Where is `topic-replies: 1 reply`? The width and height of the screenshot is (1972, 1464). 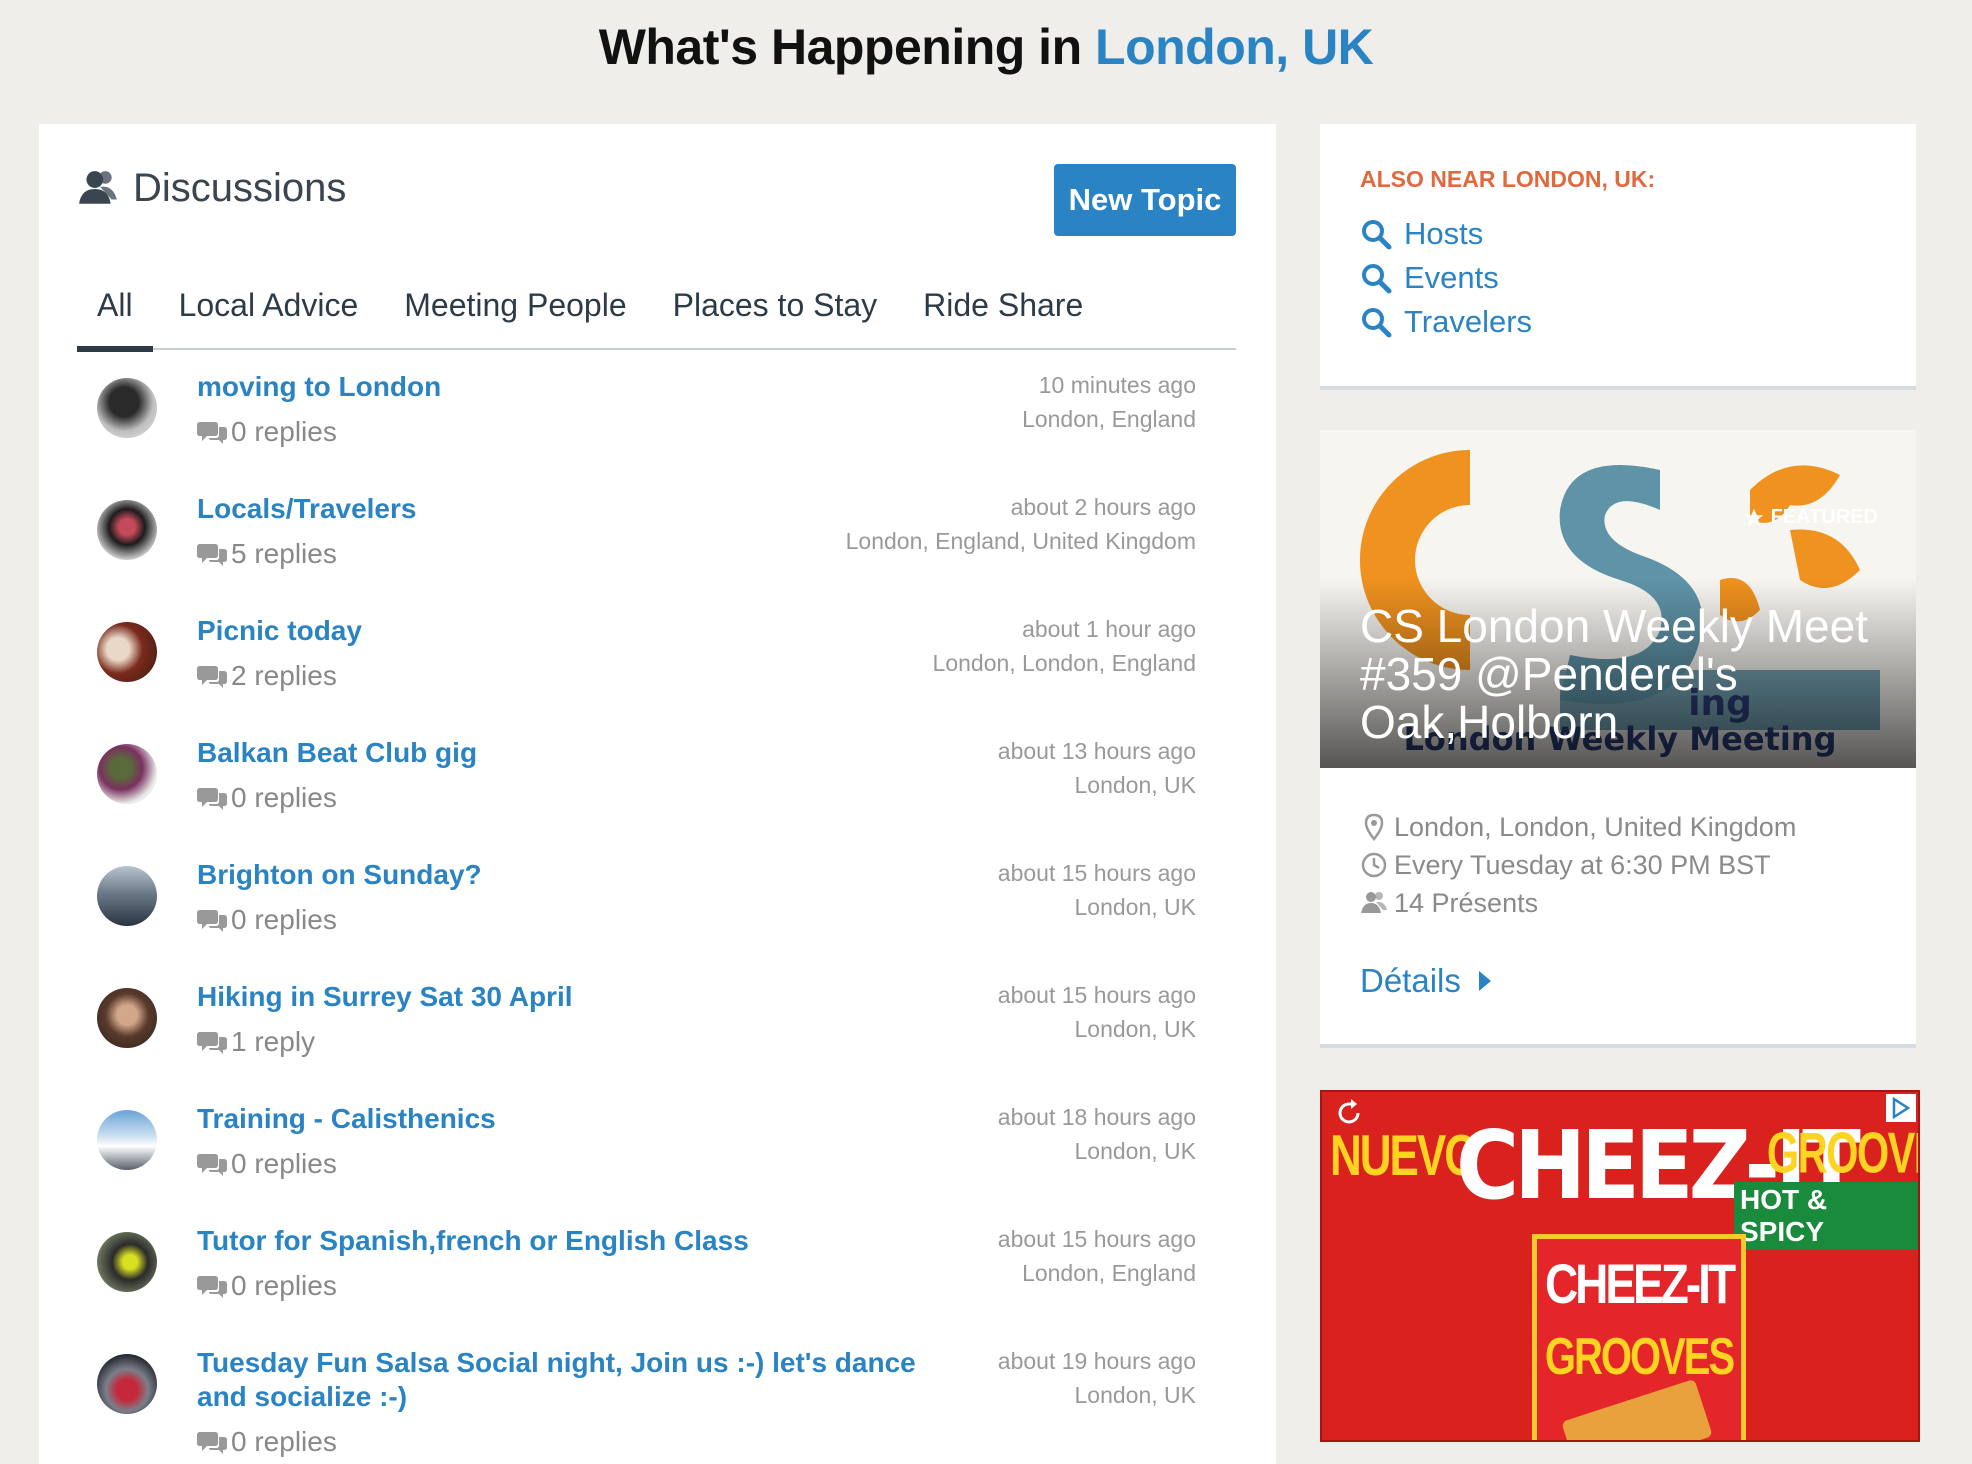
topic-replies: 1 reply is located at coordinates (256, 1042).